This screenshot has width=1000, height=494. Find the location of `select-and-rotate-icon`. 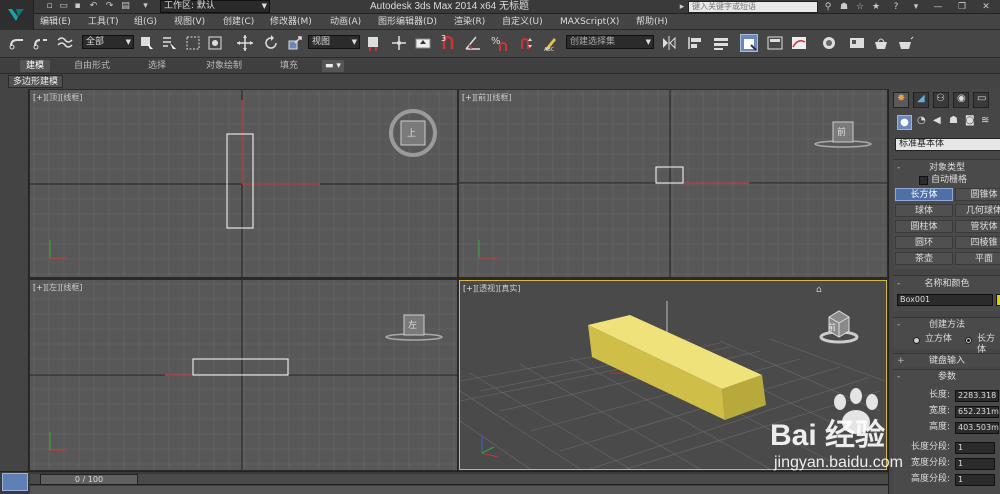

select-and-rotate-icon is located at coordinates (271, 43).